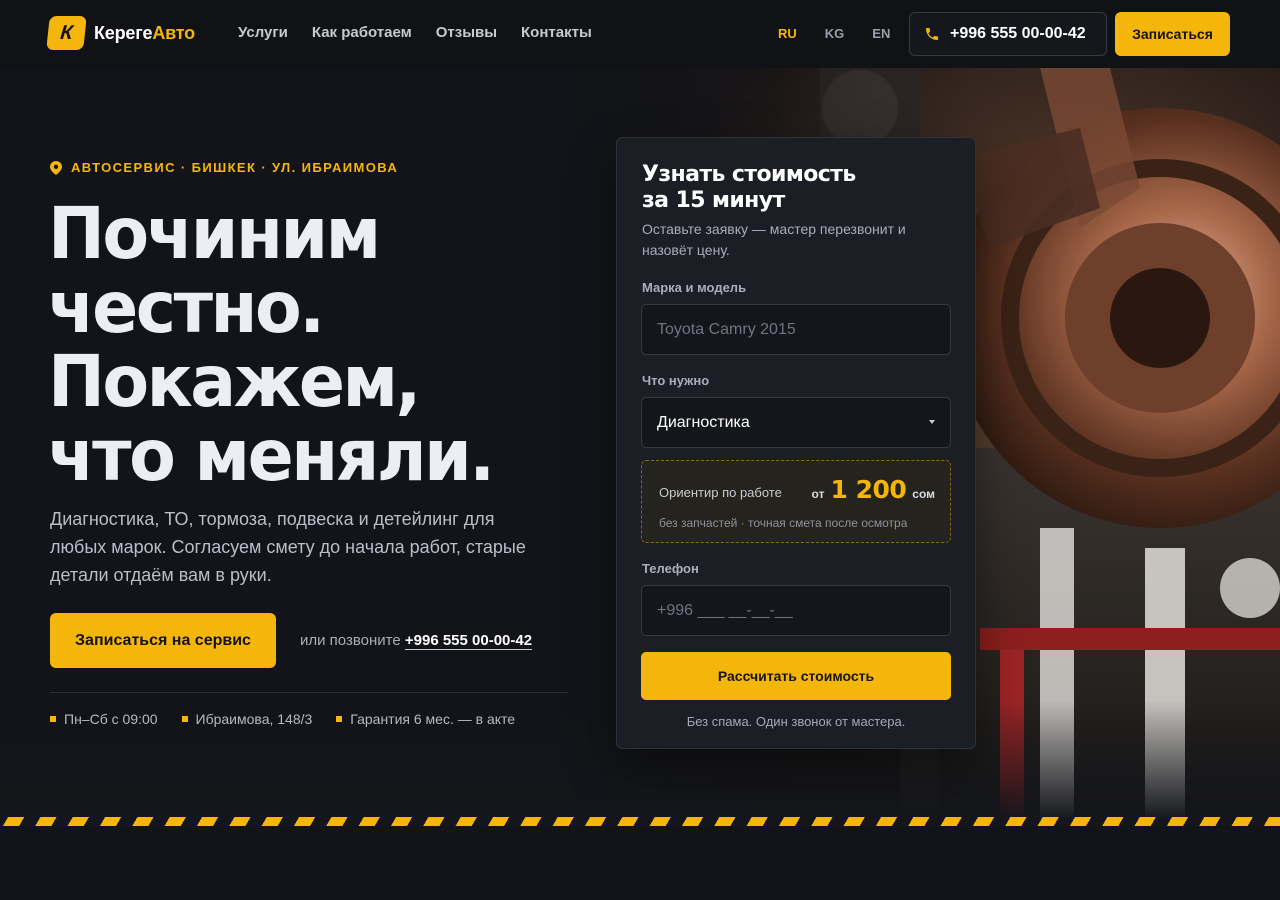 Image resolution: width=1280 pixels, height=900 pixels. What do you see at coordinates (234, 382) in the screenshot?
I see `headline-line-3: Покажем,` at bounding box center [234, 382].